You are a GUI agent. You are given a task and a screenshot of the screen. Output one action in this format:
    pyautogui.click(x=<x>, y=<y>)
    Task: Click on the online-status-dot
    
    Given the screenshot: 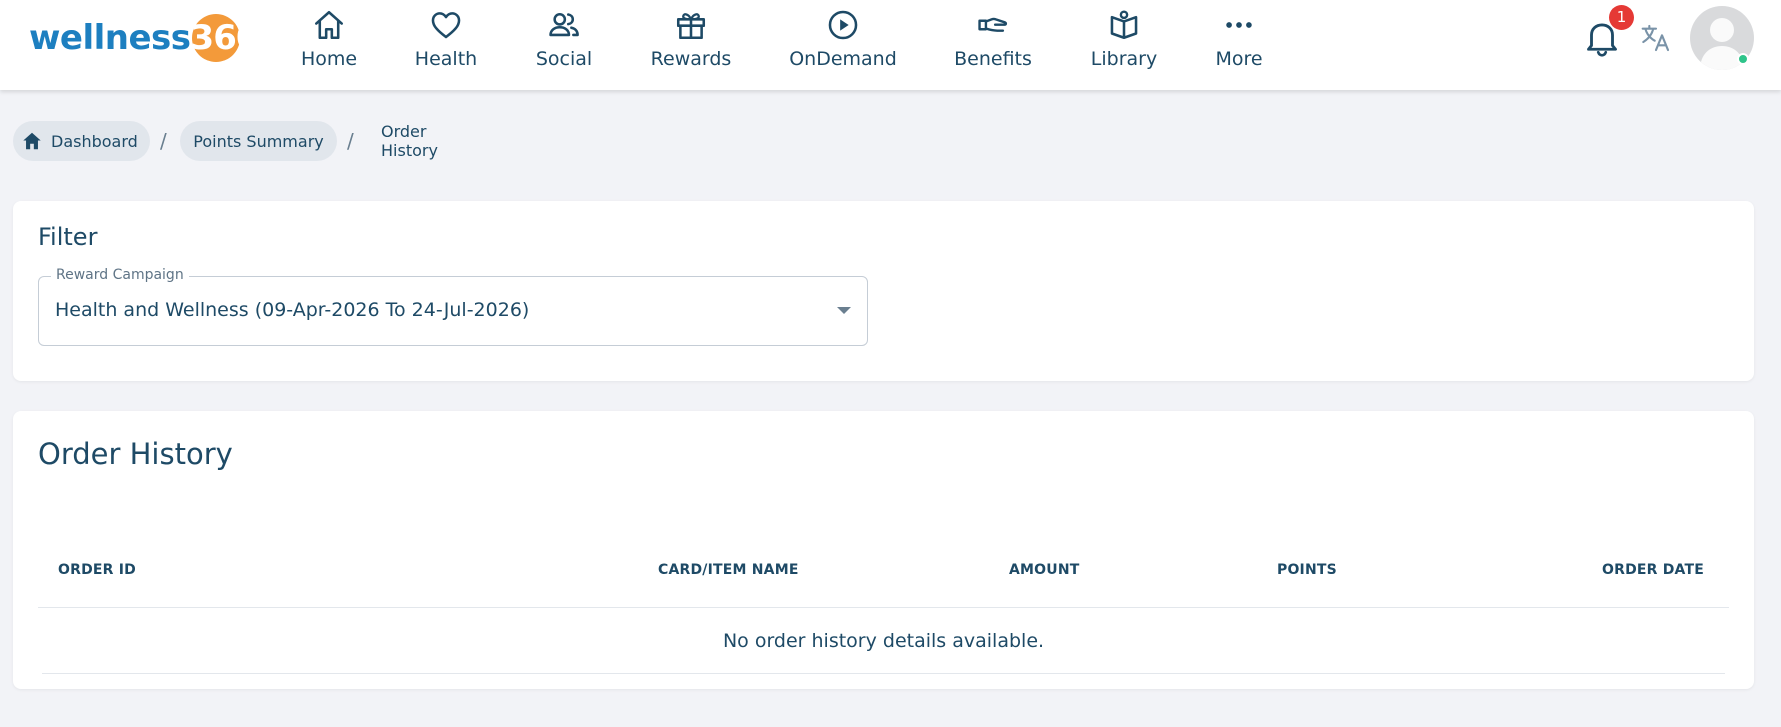 What is the action you would take?
    pyautogui.click(x=1743, y=59)
    